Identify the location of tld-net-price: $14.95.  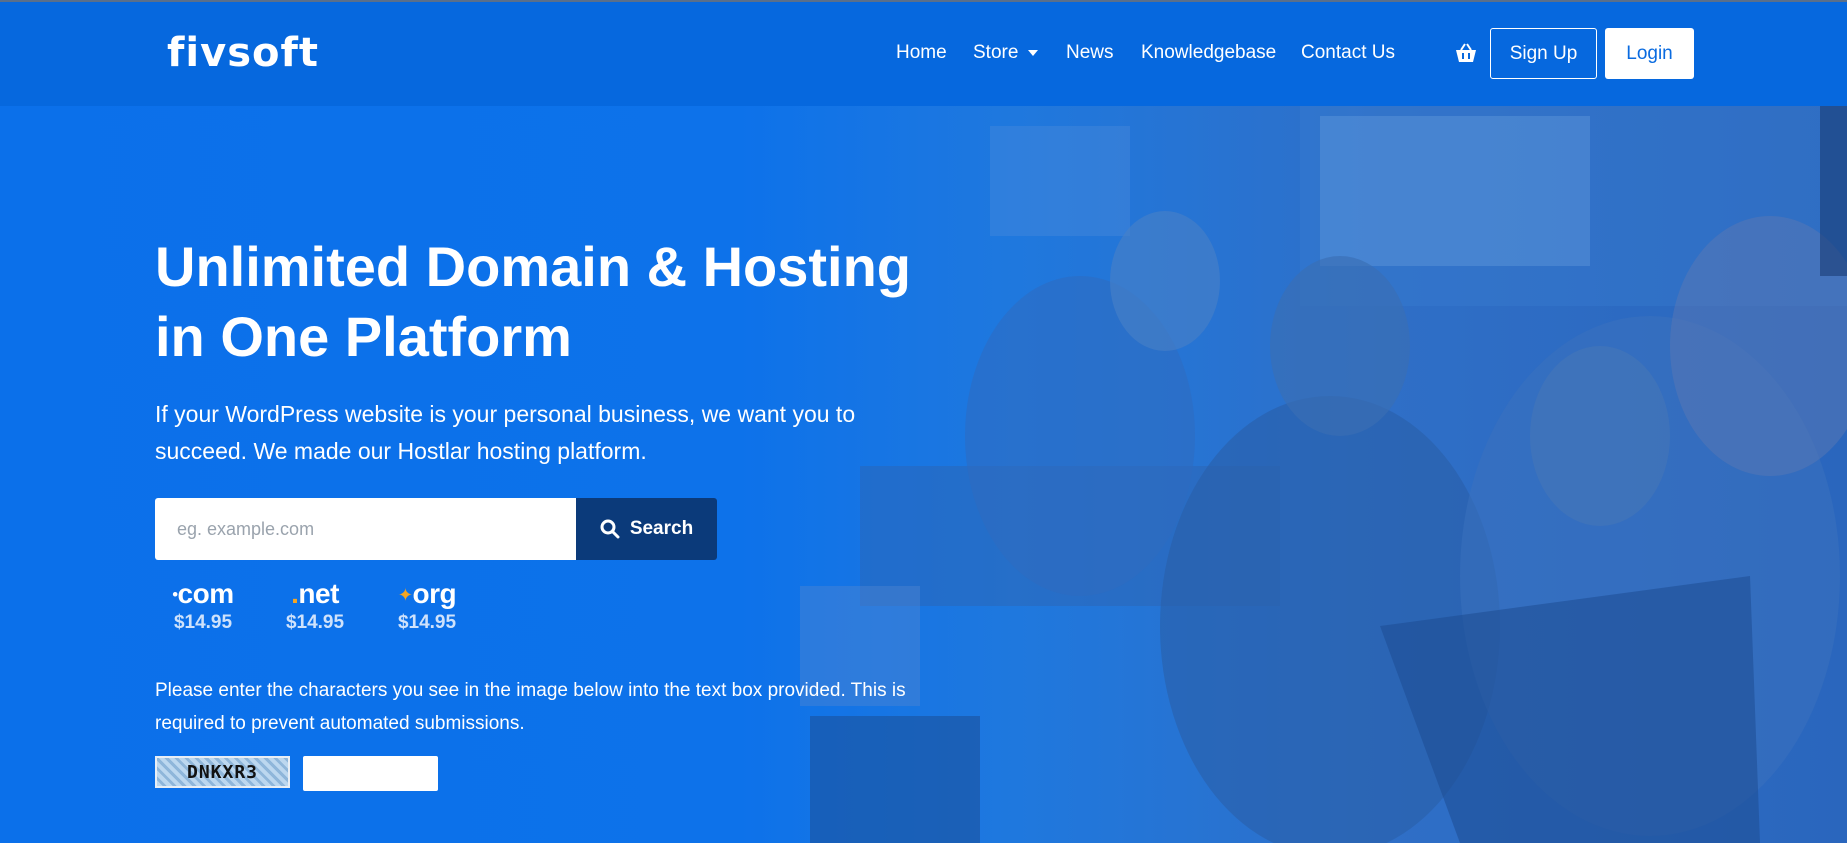
(315, 622).